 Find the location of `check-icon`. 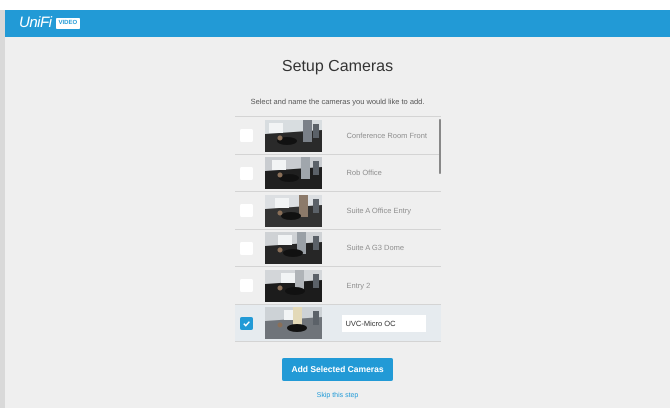

check-icon is located at coordinates (246, 323).